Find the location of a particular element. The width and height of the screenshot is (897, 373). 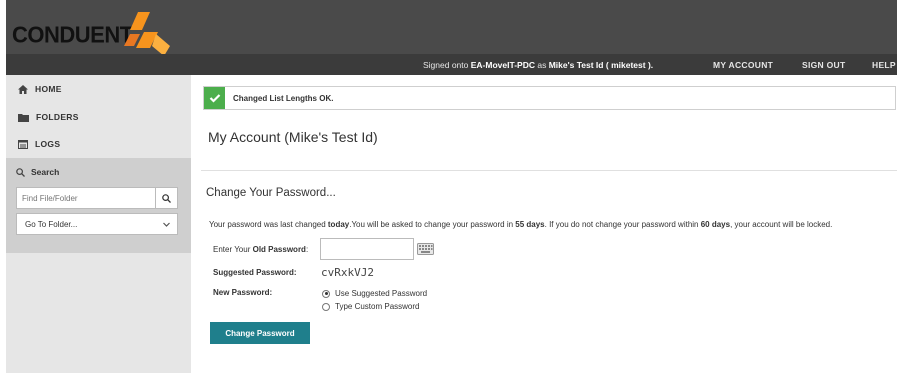

search-heading: Search is located at coordinates (37, 172).